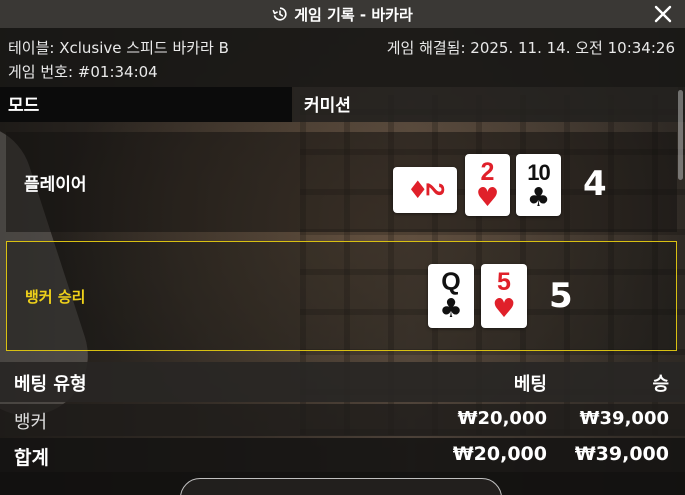 The width and height of the screenshot is (685, 495). I want to click on player-card-3: 10 ♣, so click(538, 185).